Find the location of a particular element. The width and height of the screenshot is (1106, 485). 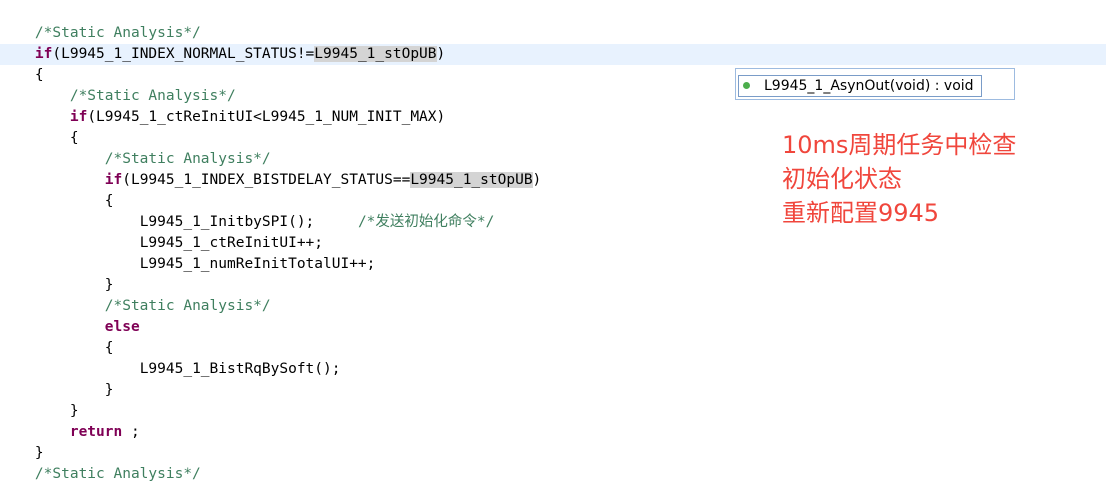

annotation-note: 10ms周期任务中检查 初始化状态 重新配置9945 is located at coordinates (899, 179).